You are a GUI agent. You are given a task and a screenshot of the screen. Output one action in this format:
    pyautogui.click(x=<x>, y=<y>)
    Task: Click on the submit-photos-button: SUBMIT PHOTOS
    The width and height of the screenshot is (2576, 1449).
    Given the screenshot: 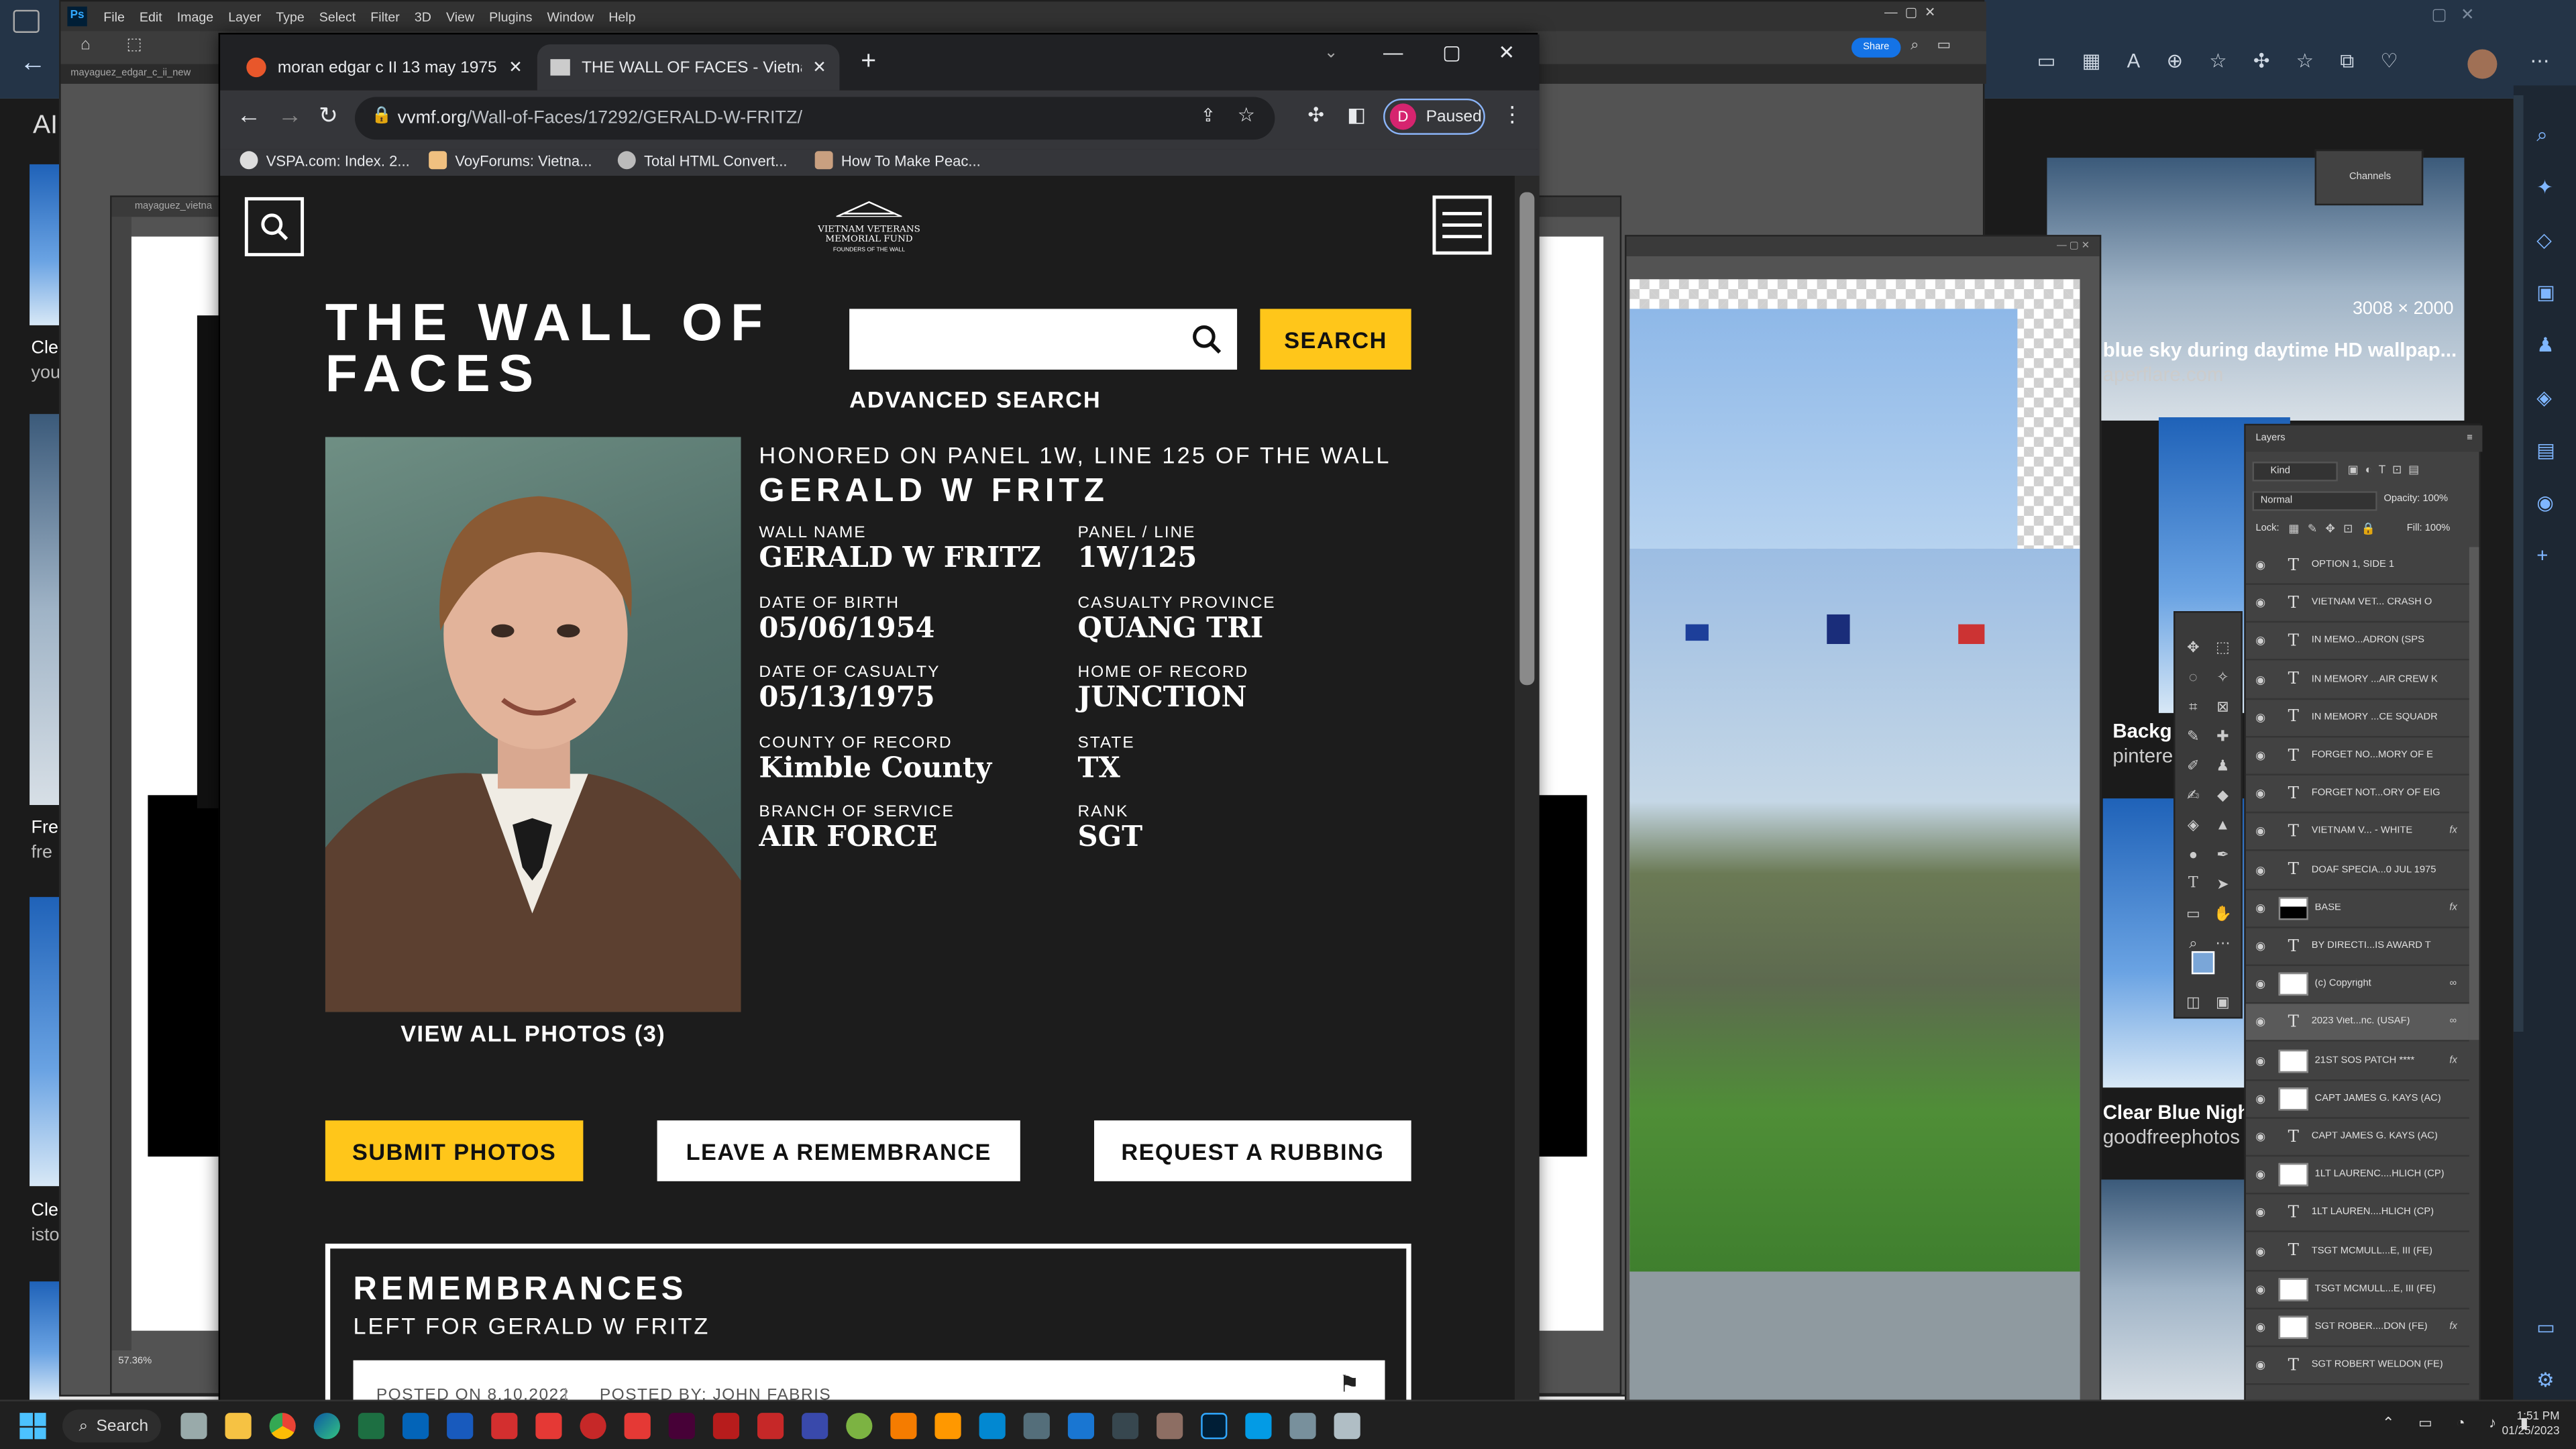 What is the action you would take?
    pyautogui.click(x=454, y=1150)
    